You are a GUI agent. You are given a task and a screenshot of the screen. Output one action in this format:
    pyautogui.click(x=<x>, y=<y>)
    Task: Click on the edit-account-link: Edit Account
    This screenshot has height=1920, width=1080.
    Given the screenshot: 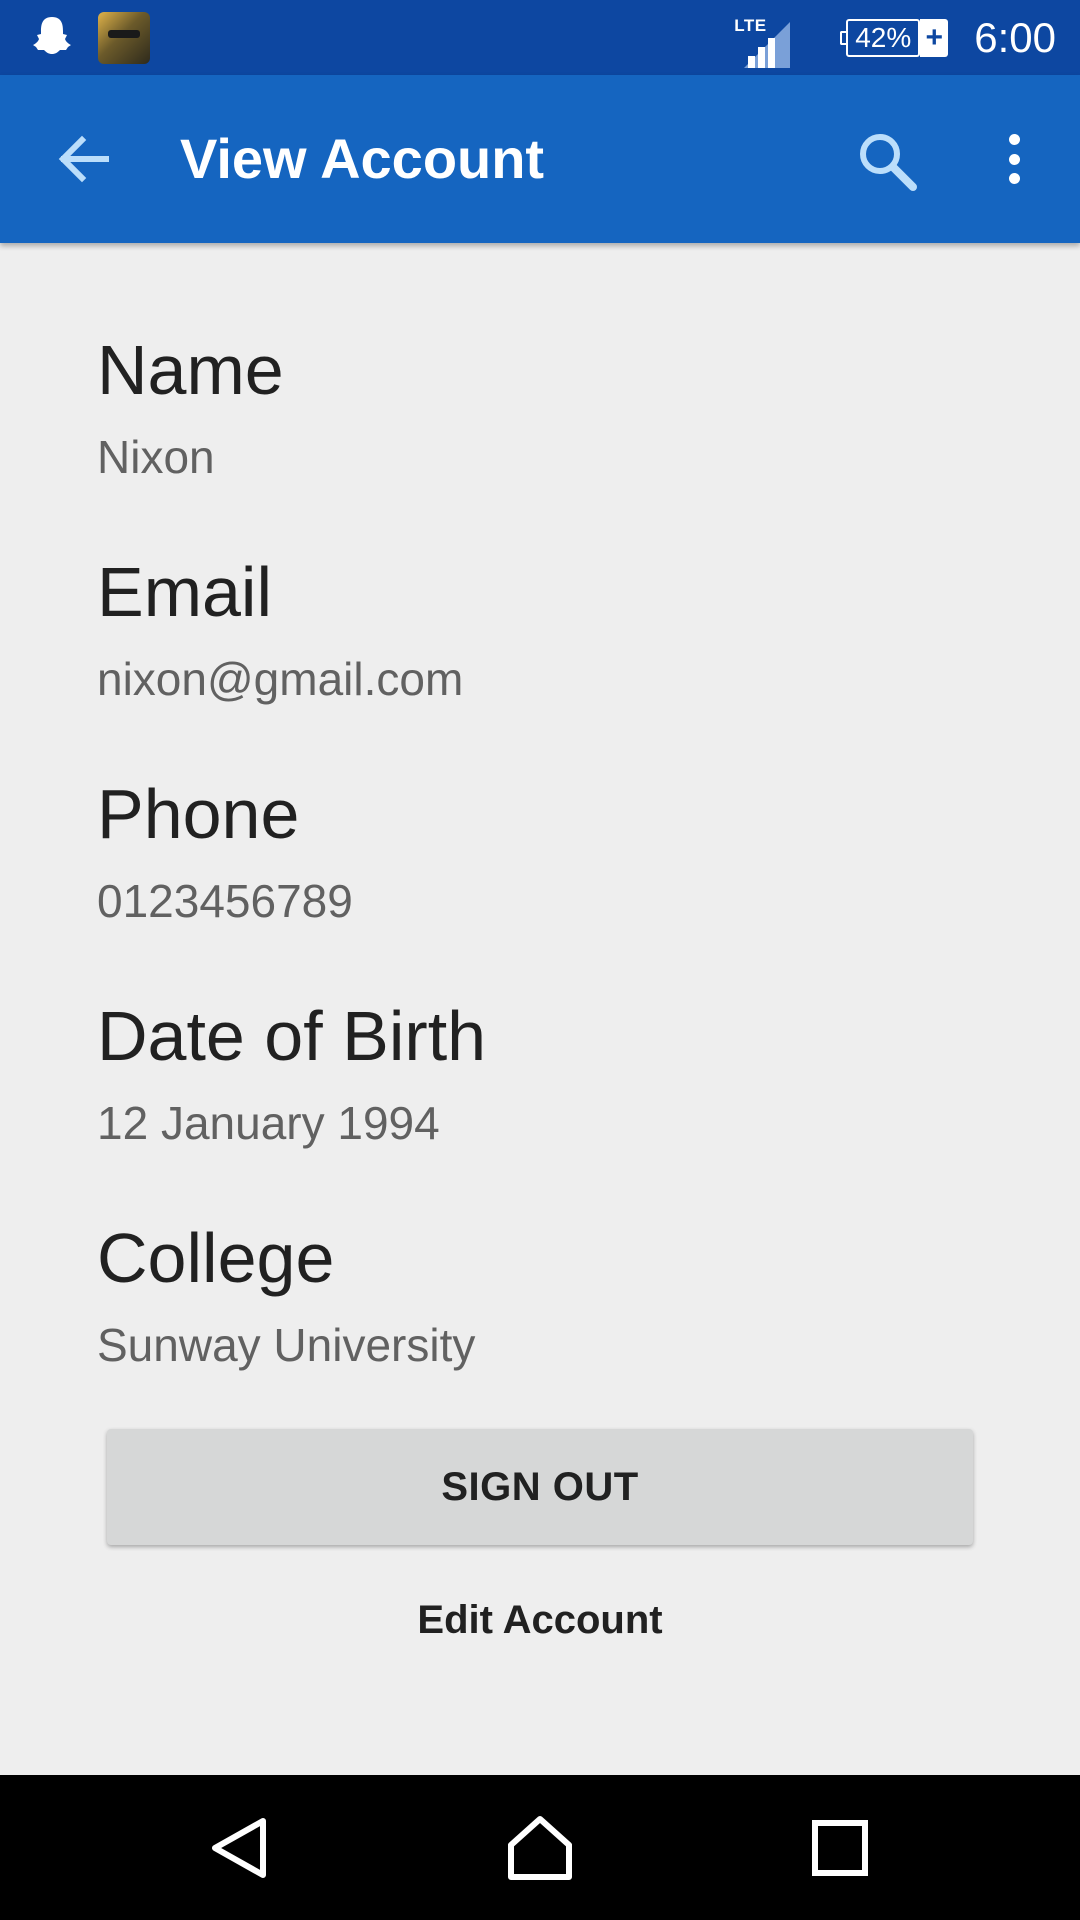 What is the action you would take?
    pyautogui.click(x=540, y=1620)
    